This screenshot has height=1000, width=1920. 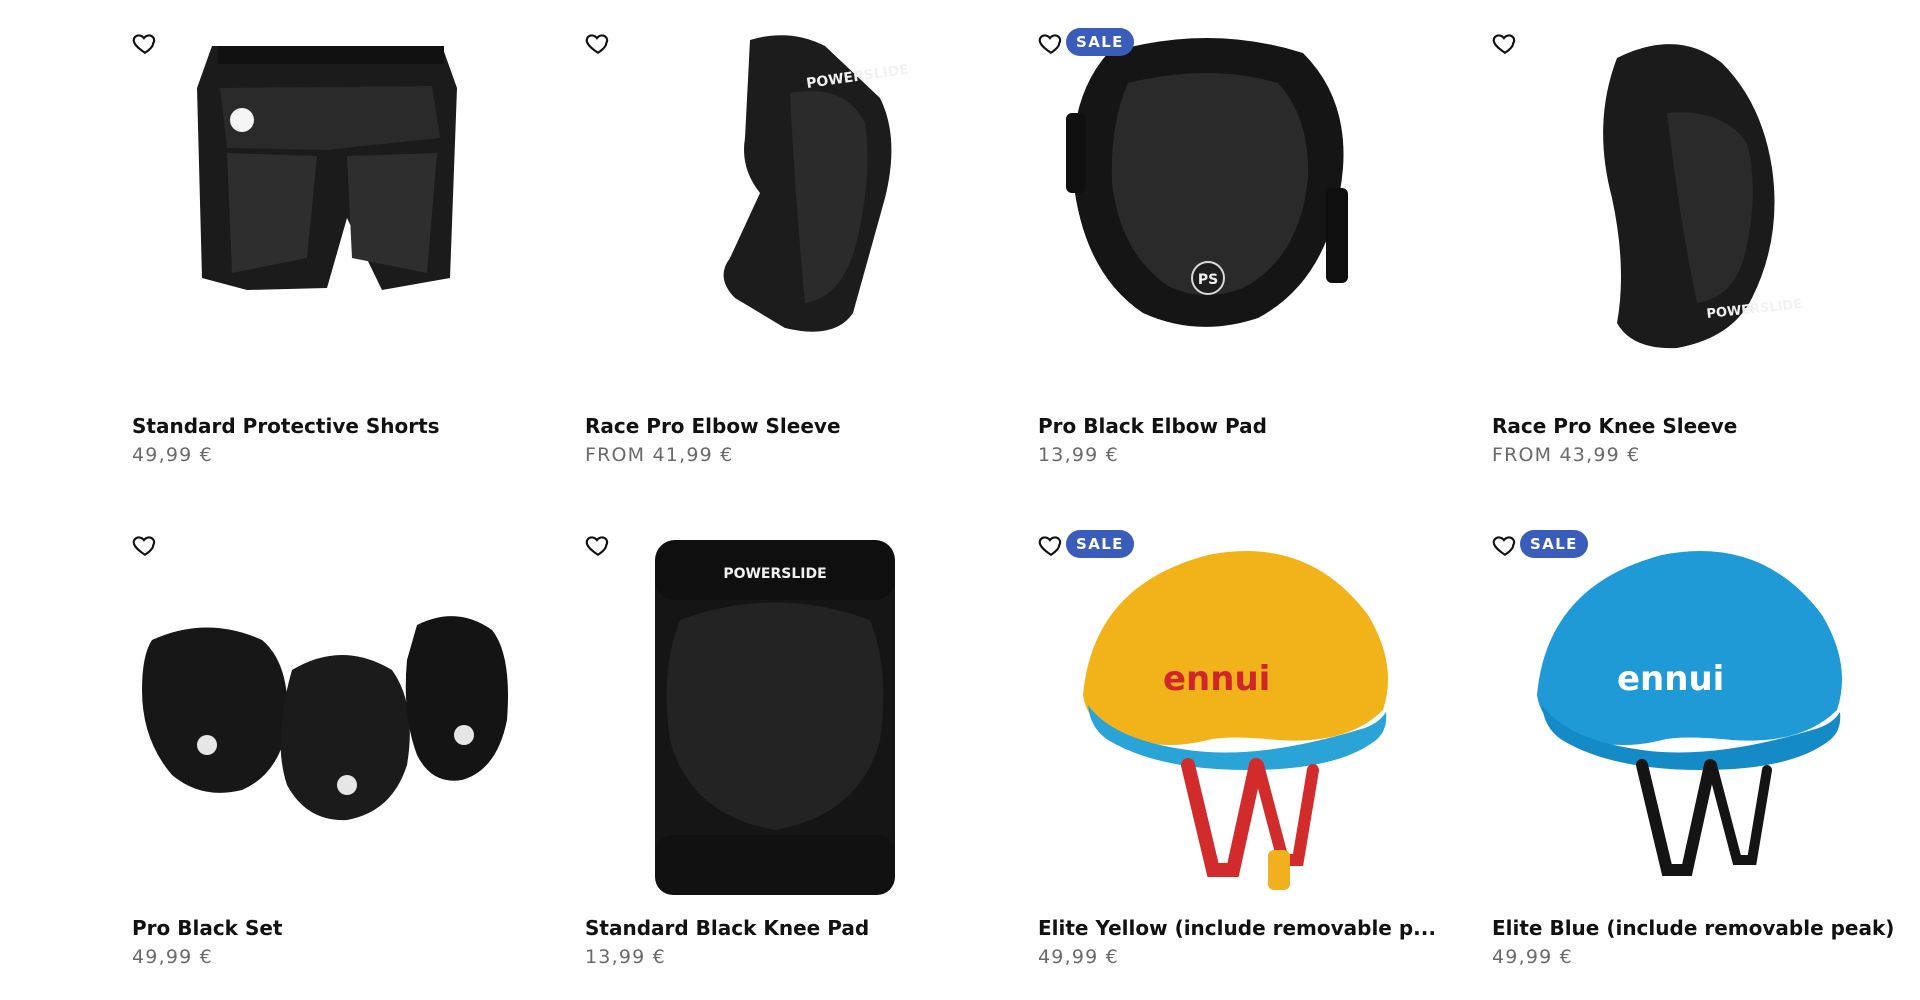 I want to click on product-title: Pro Black Set, so click(x=342, y=928).